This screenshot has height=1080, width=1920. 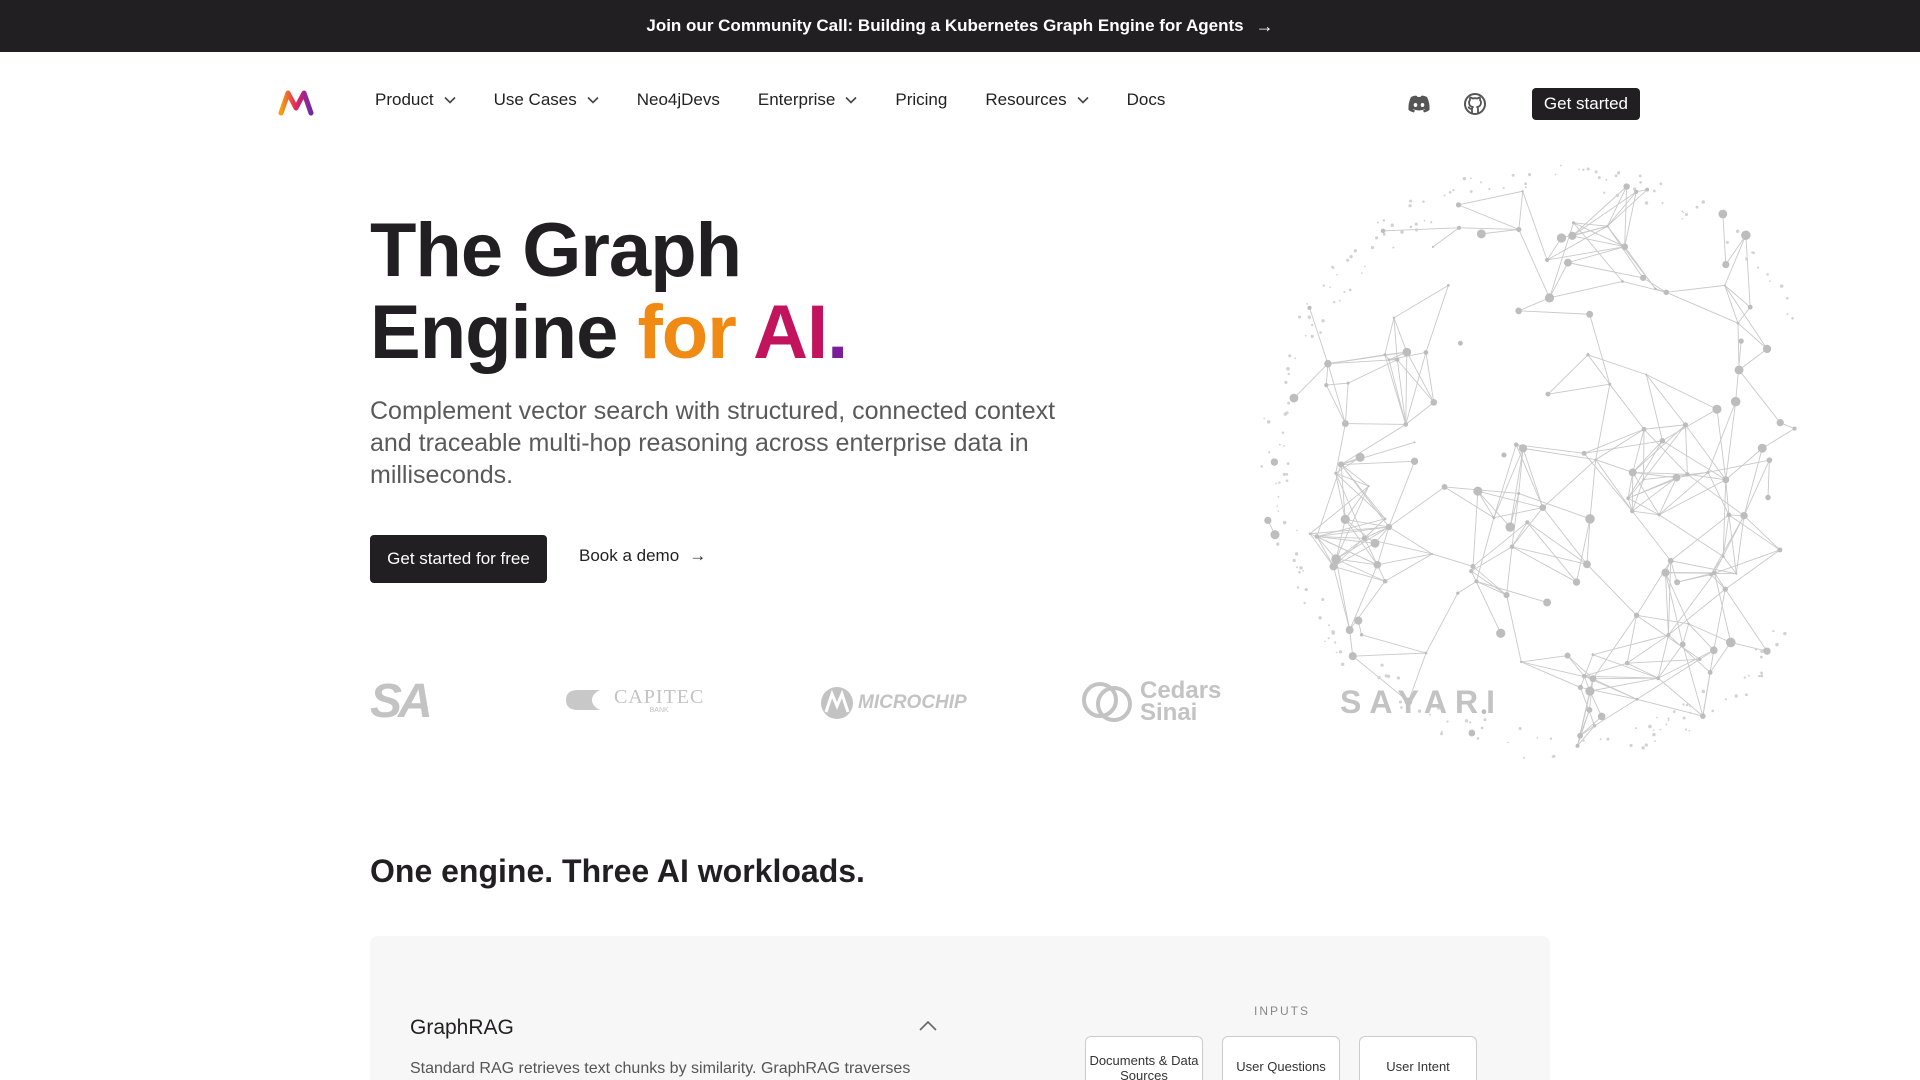 What do you see at coordinates (1107, 702) in the screenshot?
I see `cedars-sinai-mark-icon` at bounding box center [1107, 702].